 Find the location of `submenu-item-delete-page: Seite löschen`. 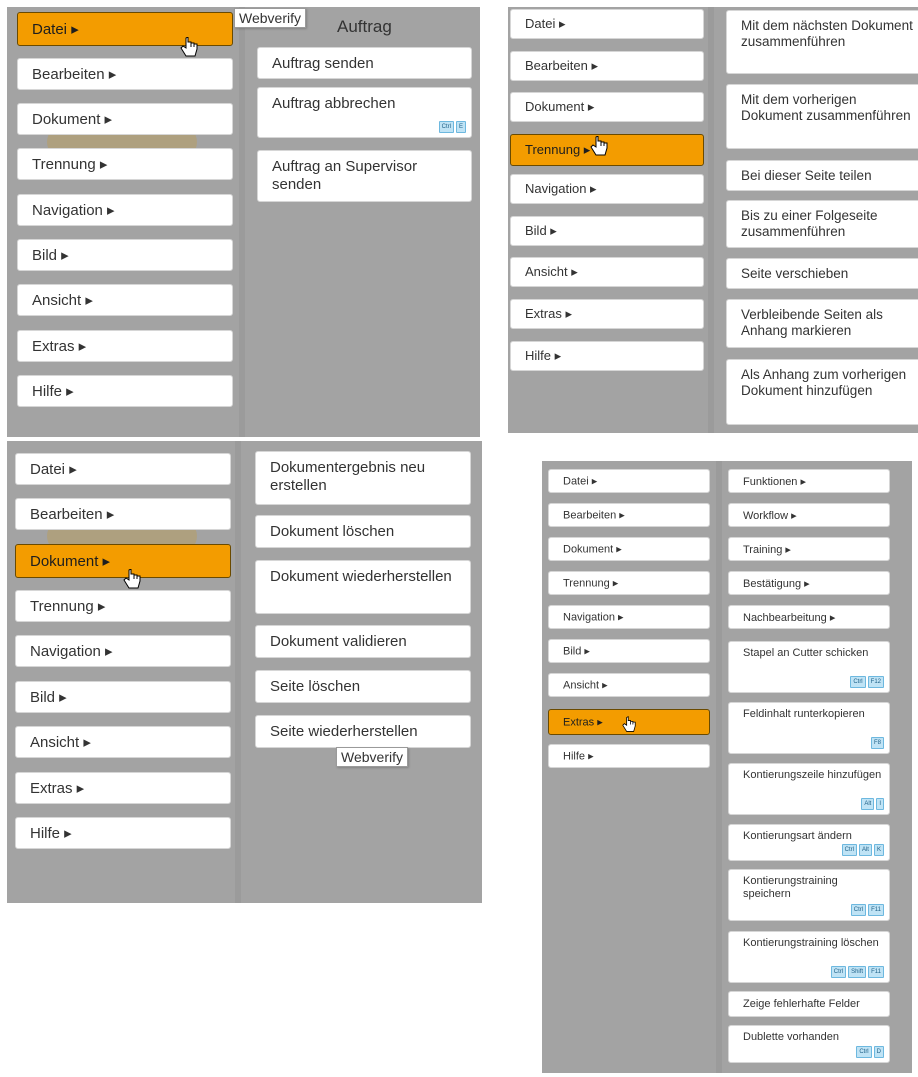

submenu-item-delete-page: Seite löschen is located at coordinates (363, 686).